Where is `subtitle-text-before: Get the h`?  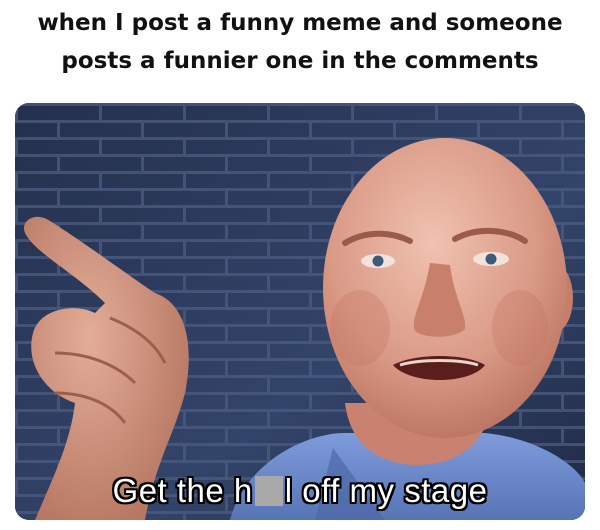 subtitle-text-before: Get the h is located at coordinates (182, 490).